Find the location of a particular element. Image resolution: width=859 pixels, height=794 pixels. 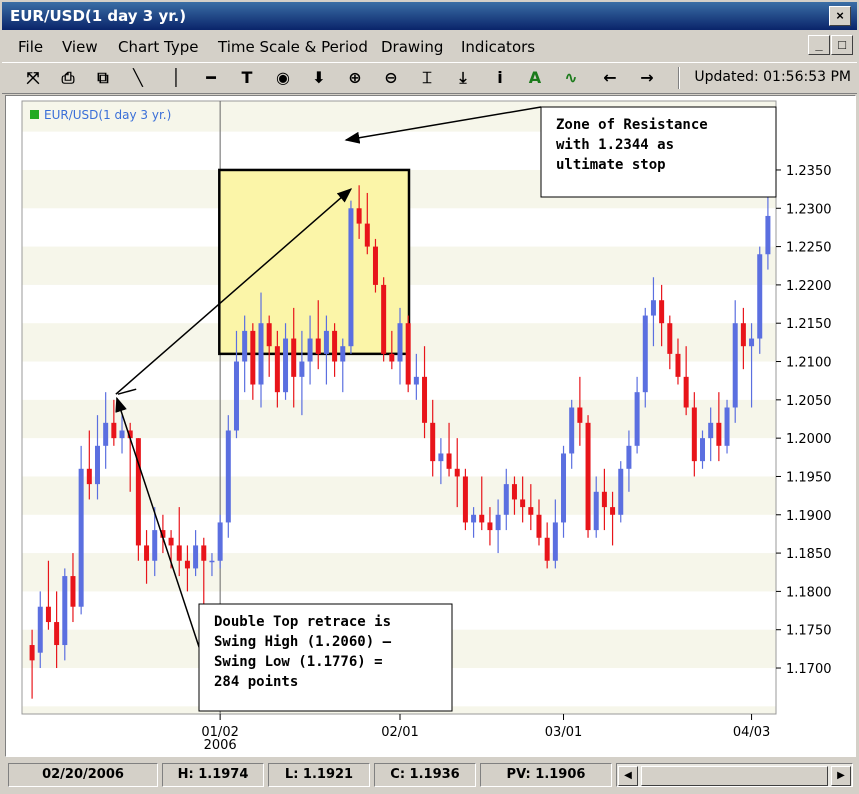

double-top-note-text: 284 points is located at coordinates (256, 682).